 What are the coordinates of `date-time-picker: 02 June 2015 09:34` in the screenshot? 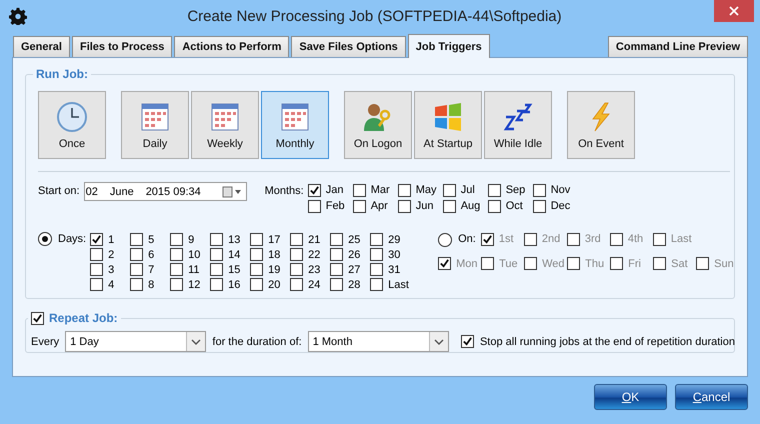 It's located at (165, 191).